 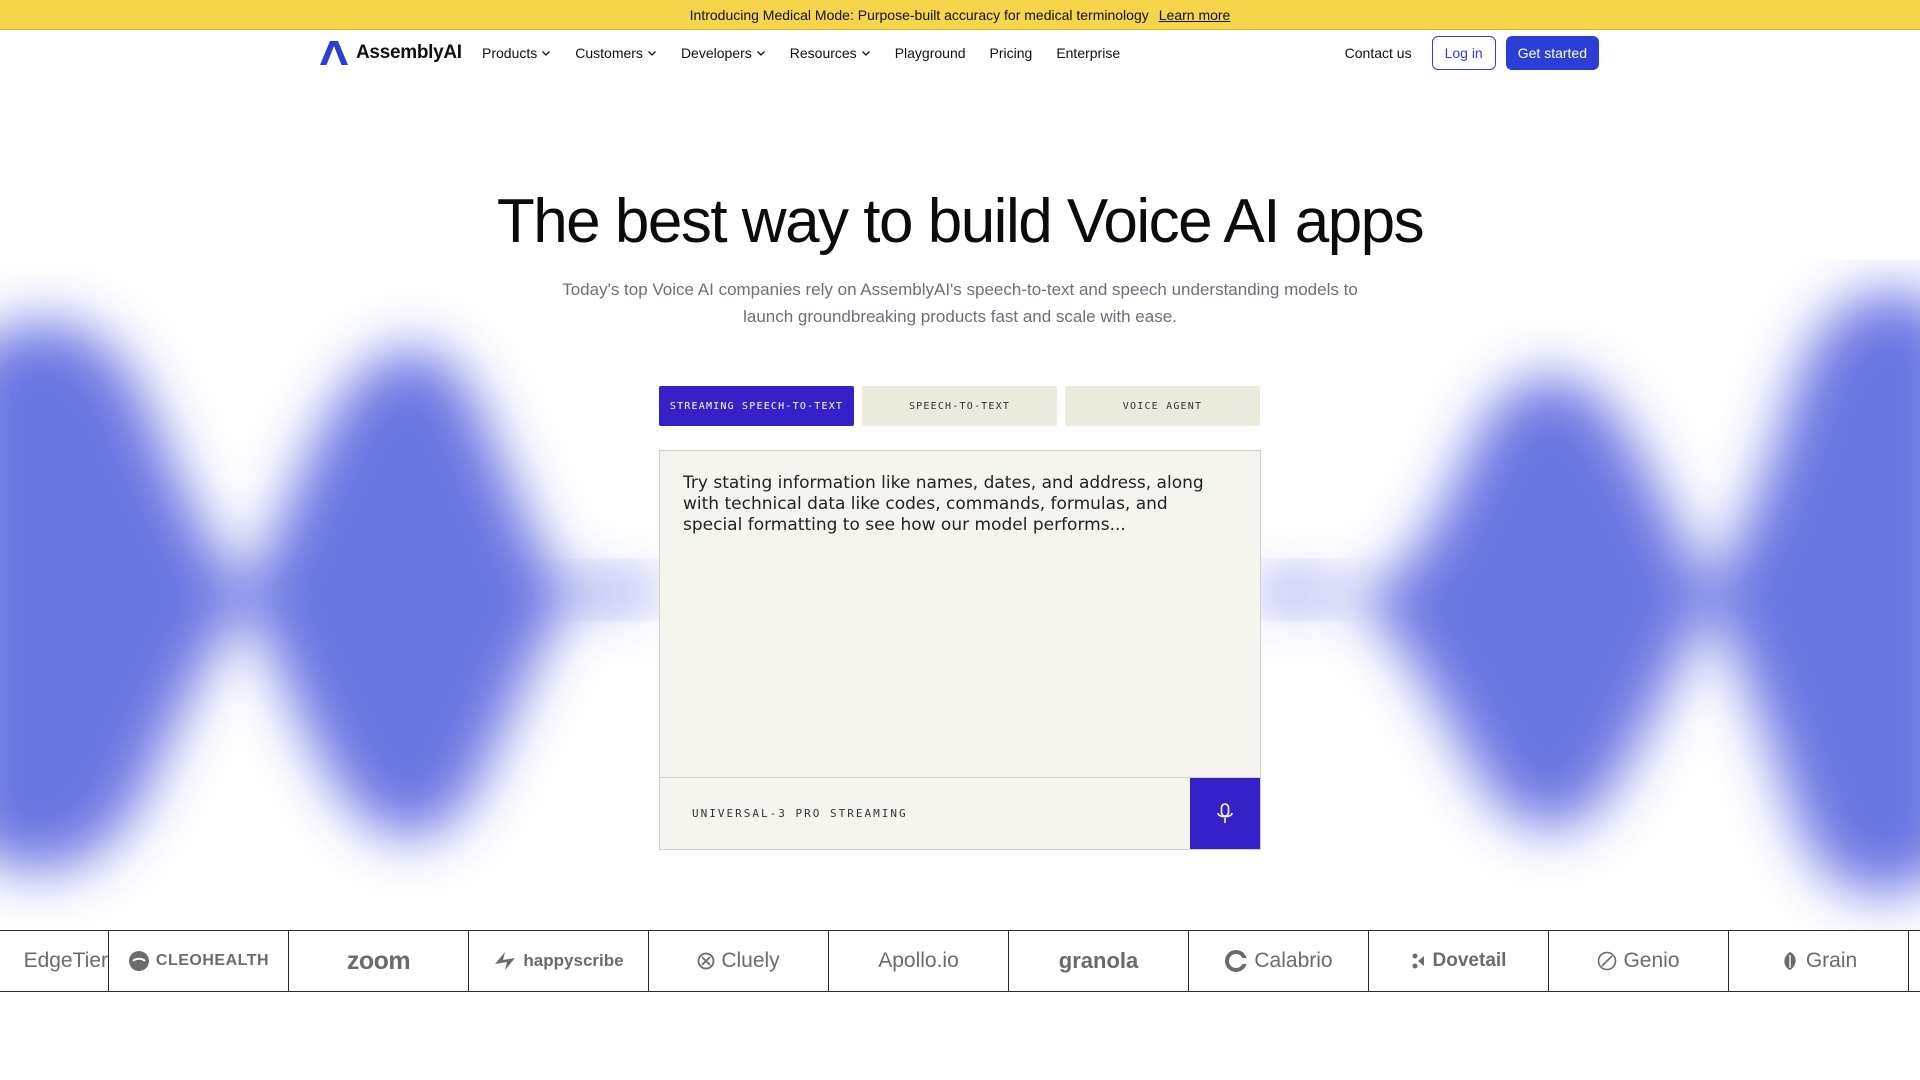 I want to click on logo-dovetail: Dovetail, so click(x=1459, y=961).